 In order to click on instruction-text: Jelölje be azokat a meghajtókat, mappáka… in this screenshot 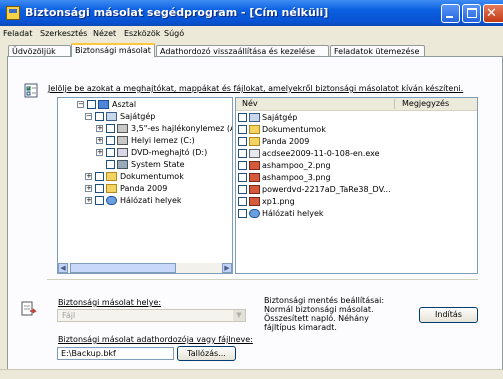, I will do `click(256, 88)`.